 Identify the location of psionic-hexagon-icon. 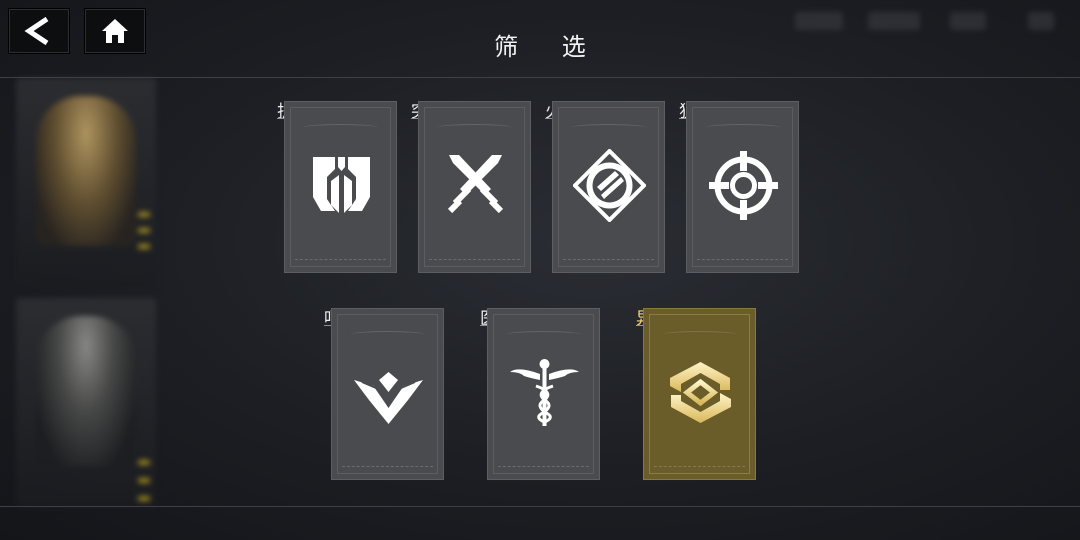
(700, 392).